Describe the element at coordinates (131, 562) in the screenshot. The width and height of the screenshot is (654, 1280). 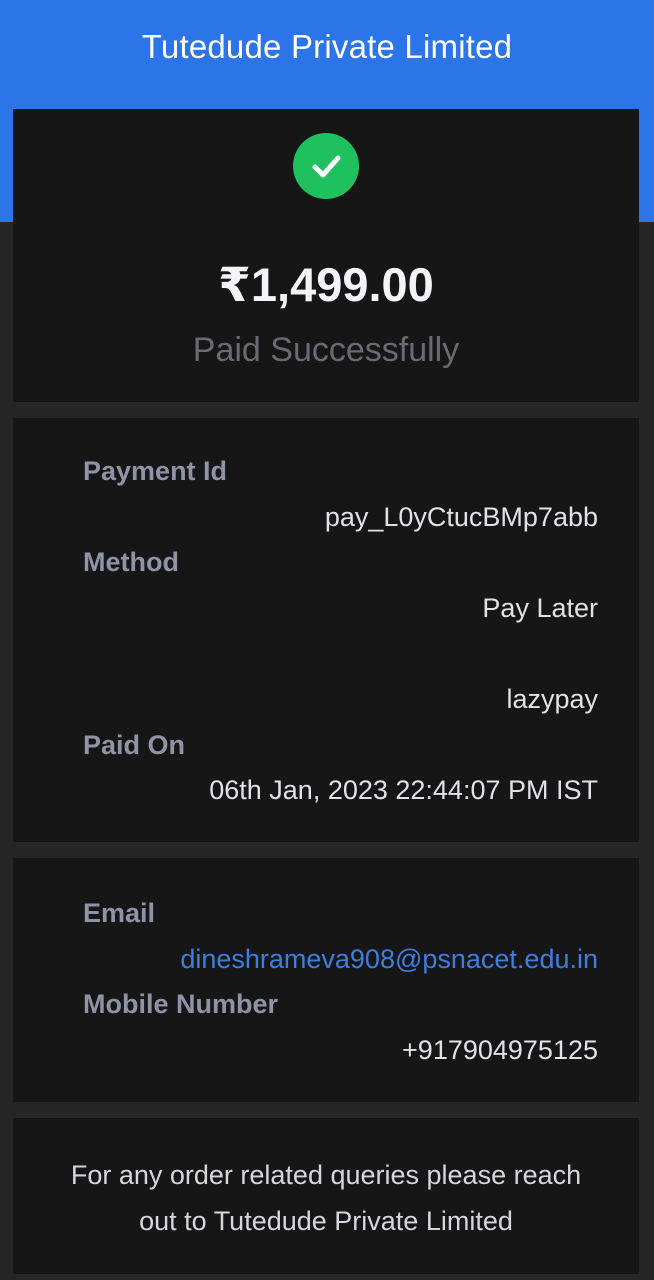
I see `method-label: Method` at that location.